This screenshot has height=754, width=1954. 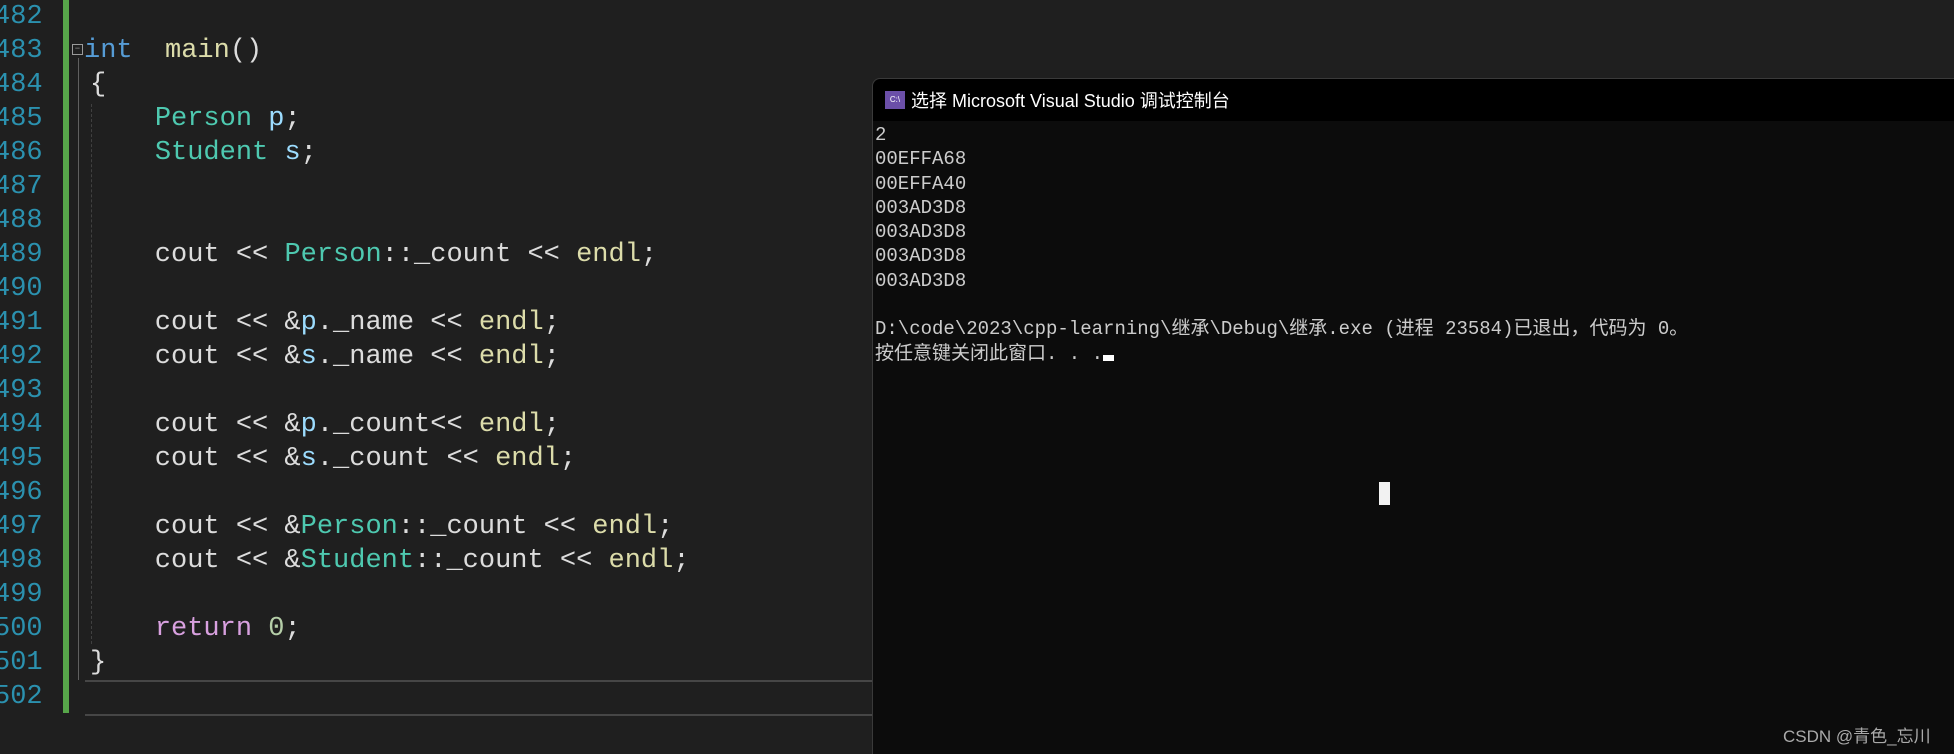 I want to click on code-line: }, so click(x=98, y=663).